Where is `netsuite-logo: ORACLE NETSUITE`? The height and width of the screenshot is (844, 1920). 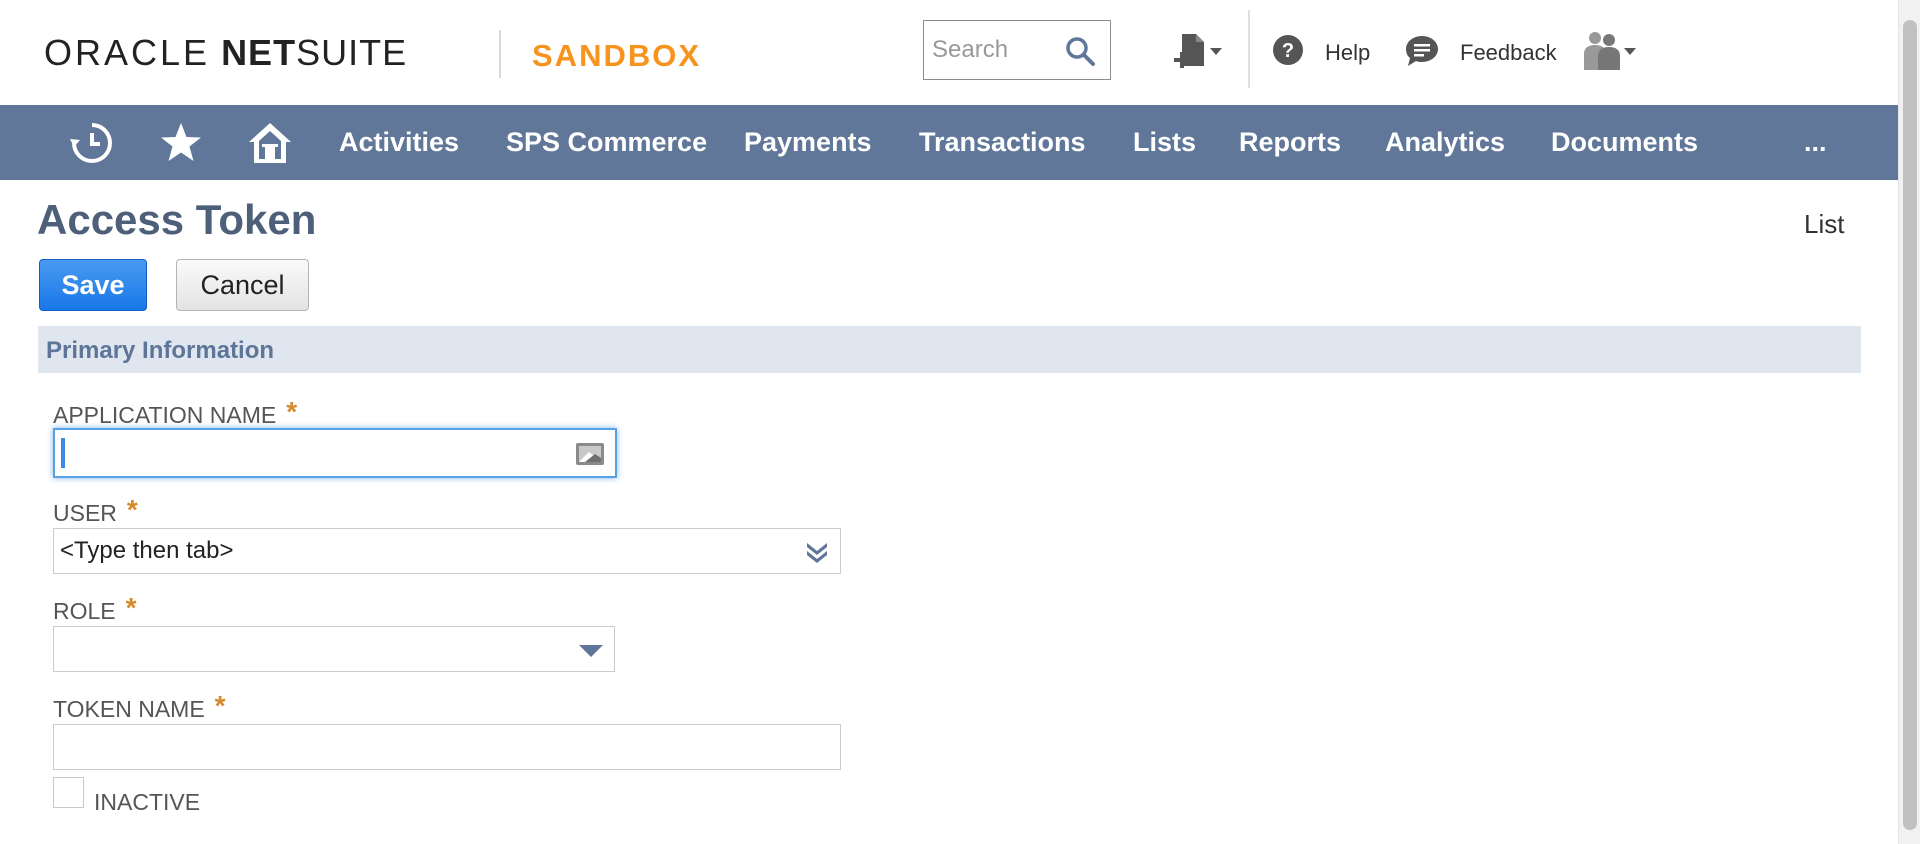 netsuite-logo: ORACLE NETSUITE is located at coordinates (225, 53).